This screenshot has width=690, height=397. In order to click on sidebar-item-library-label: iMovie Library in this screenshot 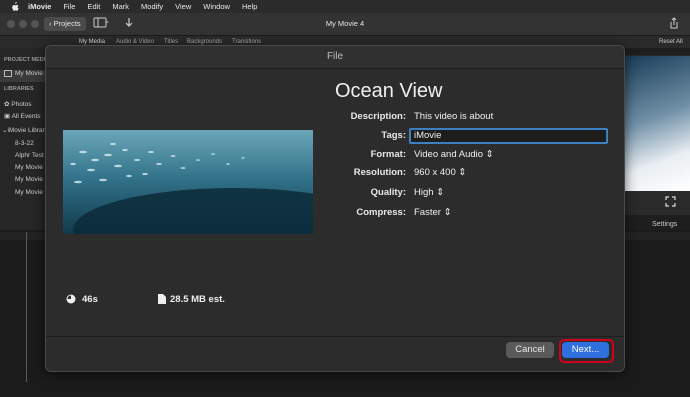, I will do `click(27, 130)`.